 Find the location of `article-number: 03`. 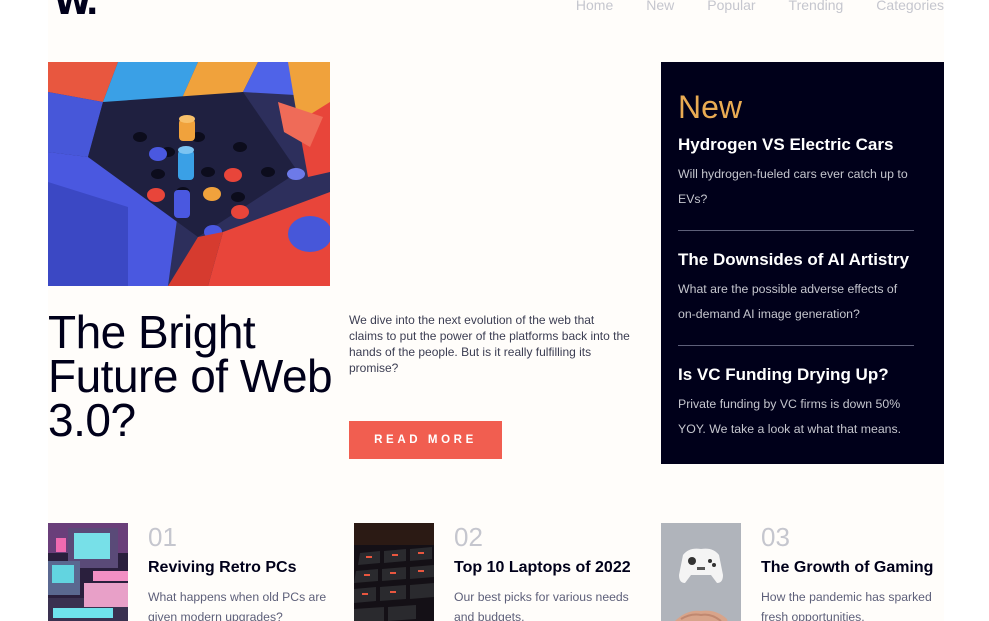

article-number: 03 is located at coordinates (775, 537).